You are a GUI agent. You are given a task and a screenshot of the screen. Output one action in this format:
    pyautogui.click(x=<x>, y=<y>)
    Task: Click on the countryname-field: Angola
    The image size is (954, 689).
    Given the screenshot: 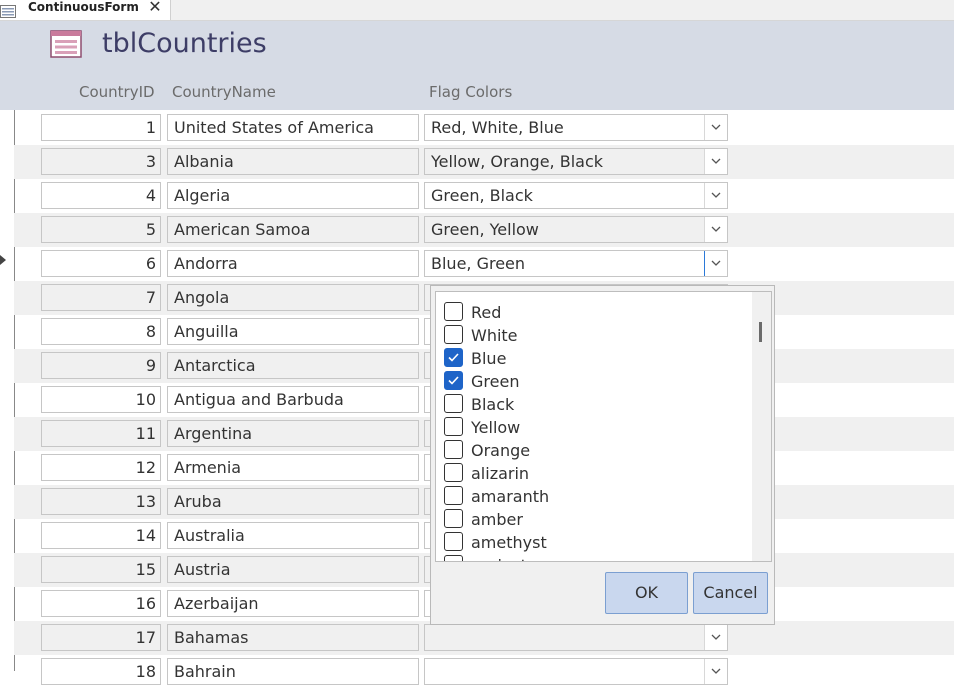 What is the action you would take?
    pyautogui.click(x=293, y=297)
    